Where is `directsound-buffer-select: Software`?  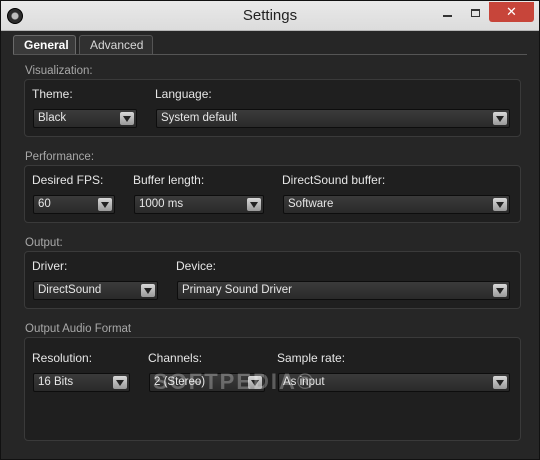 directsound-buffer-select: Software is located at coordinates (396, 204).